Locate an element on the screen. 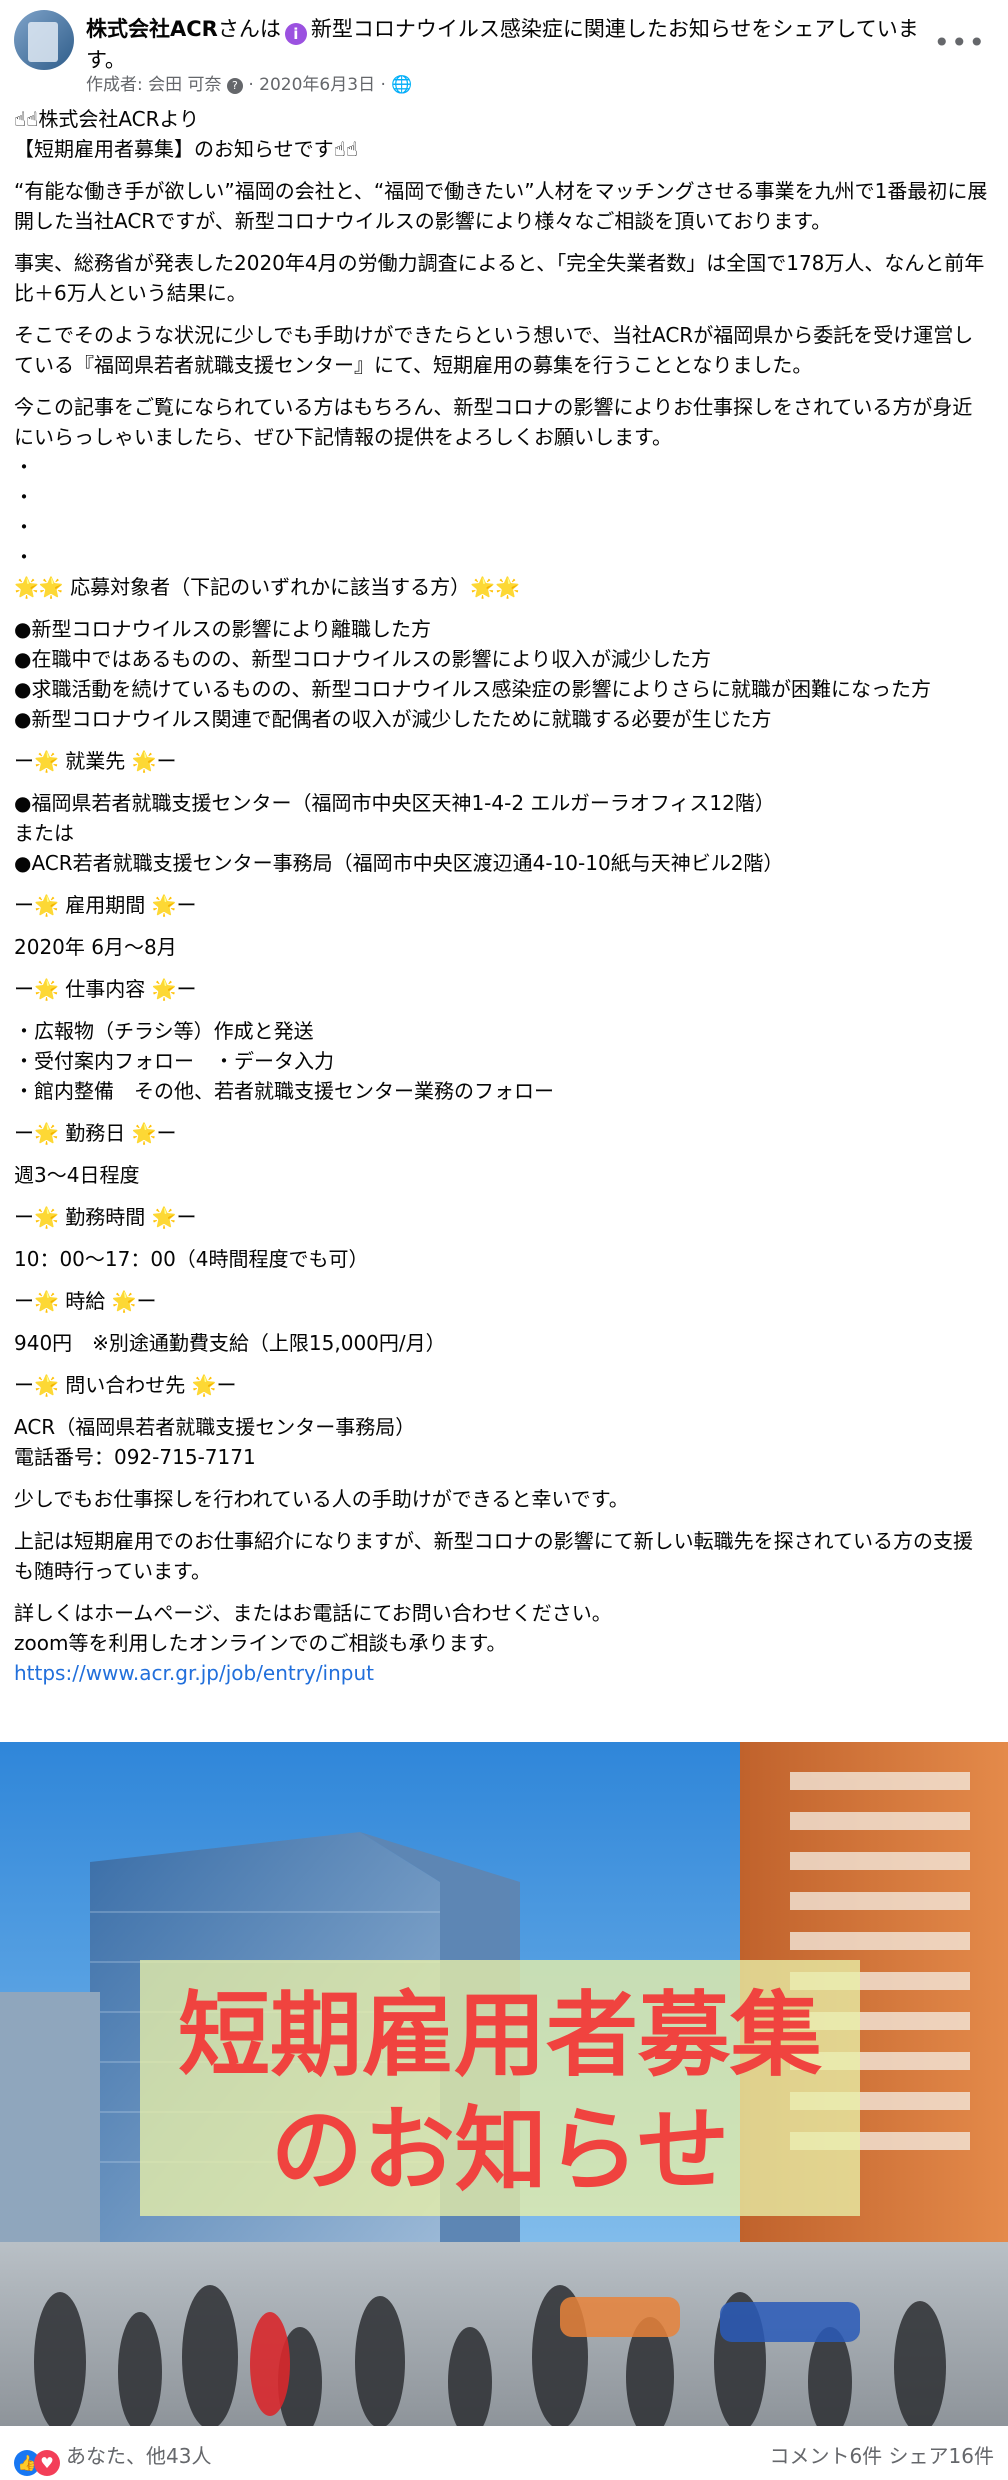 The width and height of the screenshot is (1008, 2480). left-building is located at coordinates (50, 2122).